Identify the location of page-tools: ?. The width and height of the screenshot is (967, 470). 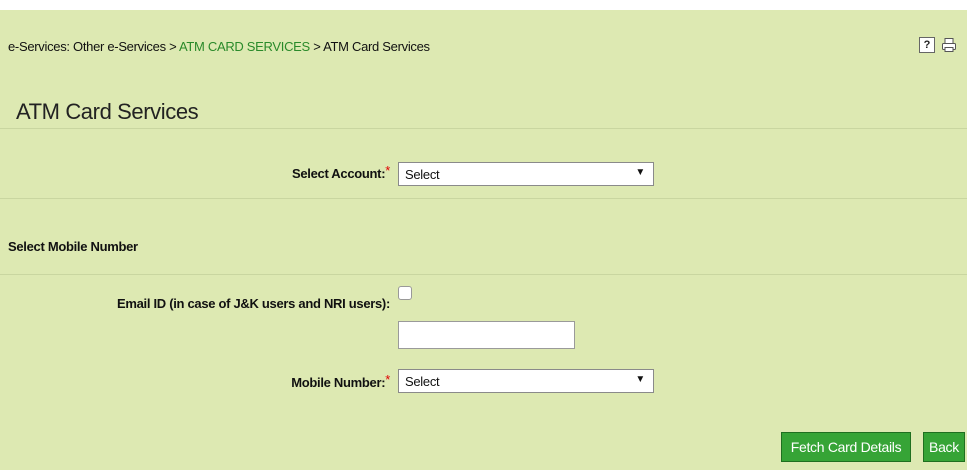
(938, 45).